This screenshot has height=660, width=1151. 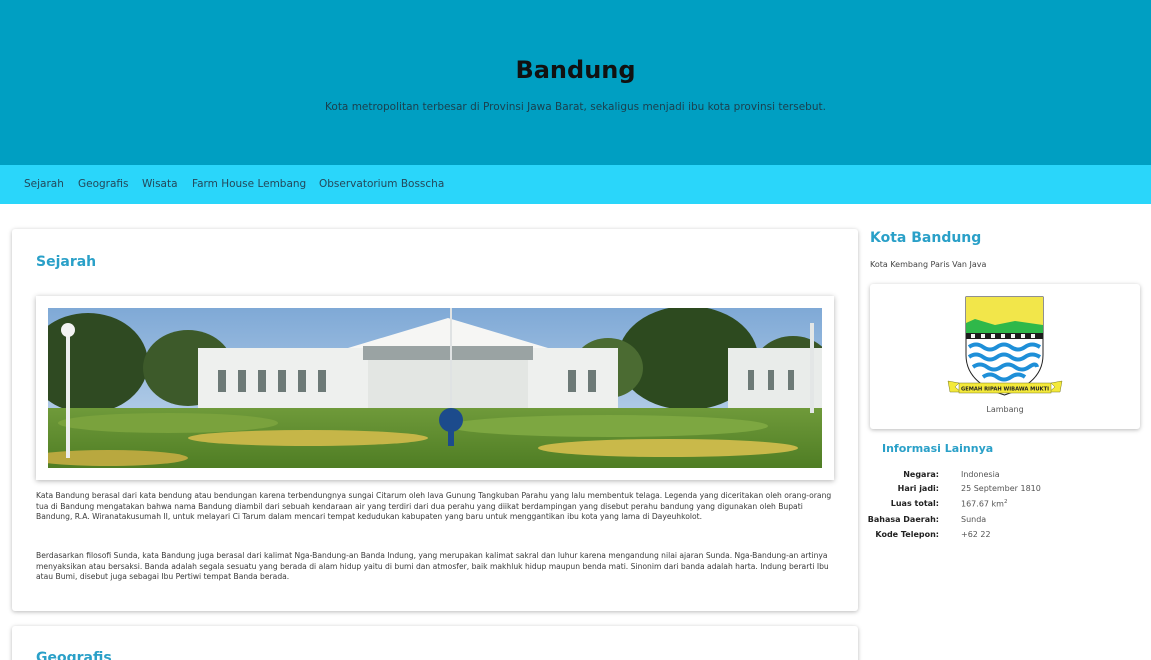 I want to click on info-key: Bahasa Daerah:, so click(x=903, y=519).